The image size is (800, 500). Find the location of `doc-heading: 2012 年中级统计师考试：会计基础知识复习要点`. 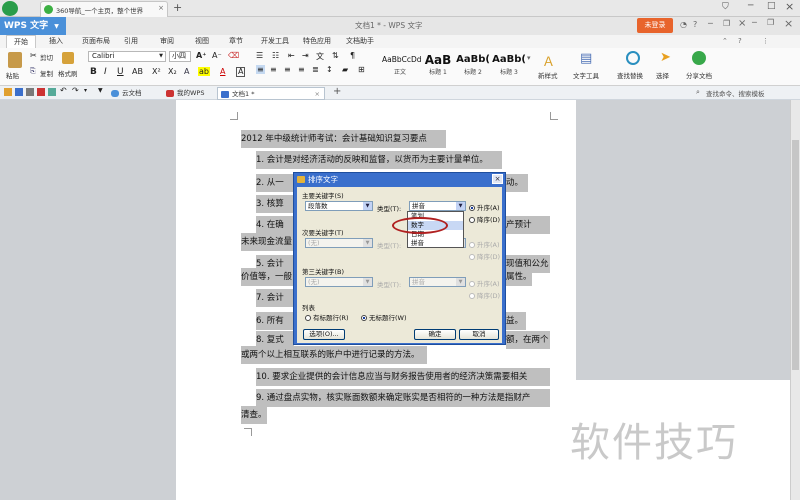

doc-heading: 2012 年中级统计师考试：会计基础知识复习要点 is located at coordinates (343, 139).